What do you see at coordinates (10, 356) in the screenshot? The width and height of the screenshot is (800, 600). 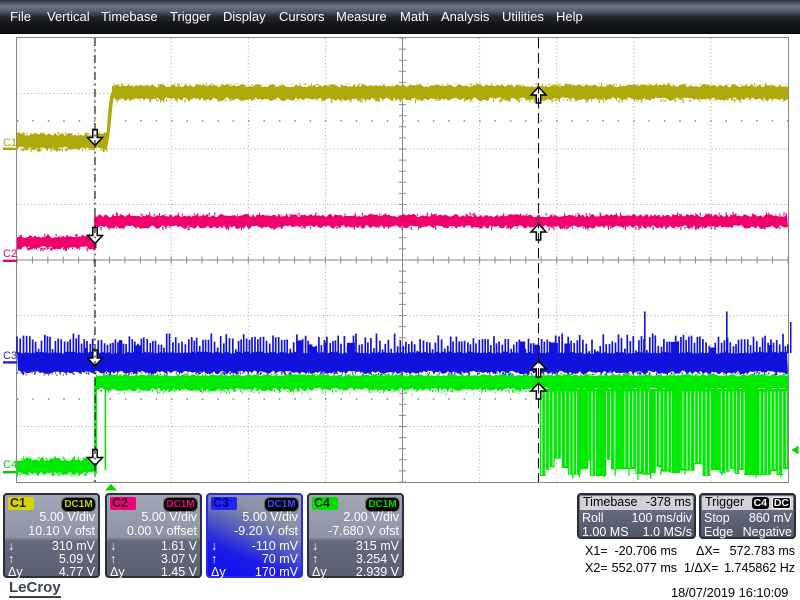 I see `svg-text: C3` at bounding box center [10, 356].